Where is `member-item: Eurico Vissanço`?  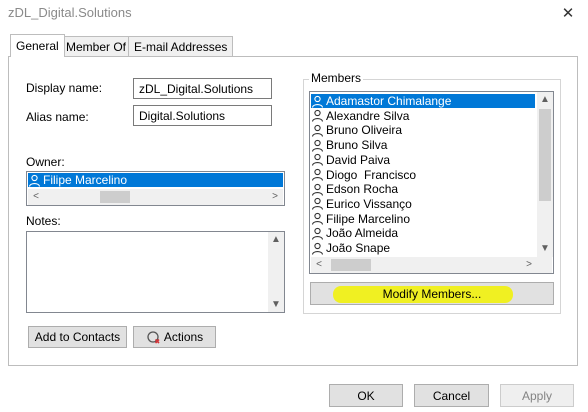
member-item: Eurico Vissanço is located at coordinates (422, 204).